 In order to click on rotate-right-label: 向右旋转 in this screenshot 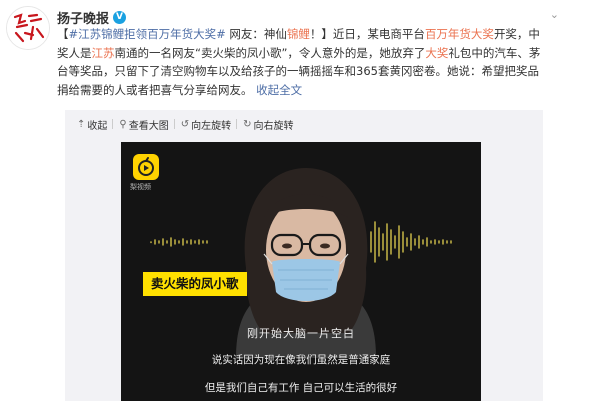, I will do `click(273, 126)`.